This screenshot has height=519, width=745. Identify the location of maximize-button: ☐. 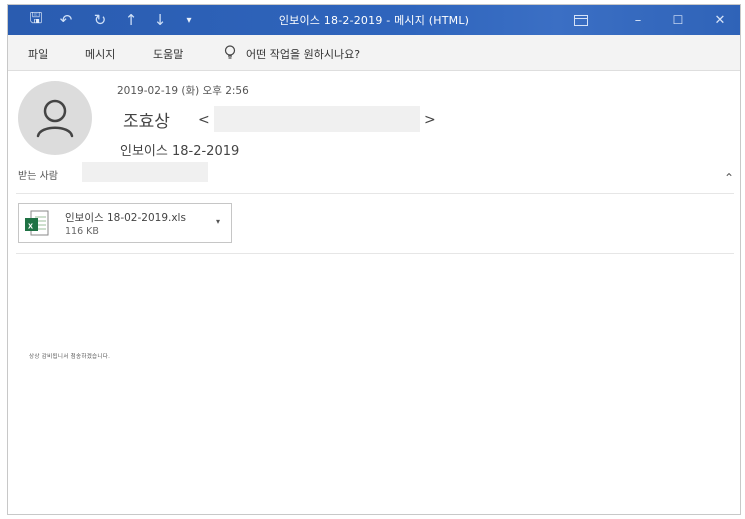
(678, 20).